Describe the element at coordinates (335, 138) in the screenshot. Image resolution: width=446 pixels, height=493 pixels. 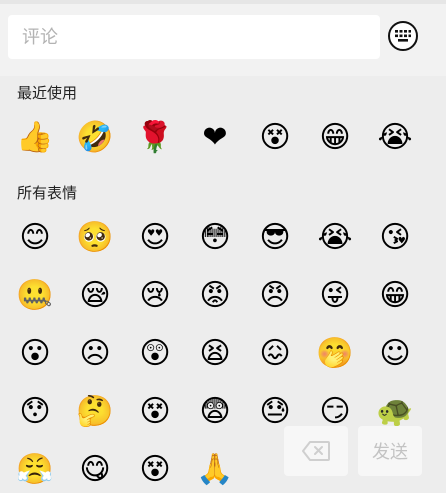
I see `recent-emoji-grin: 😁` at that location.